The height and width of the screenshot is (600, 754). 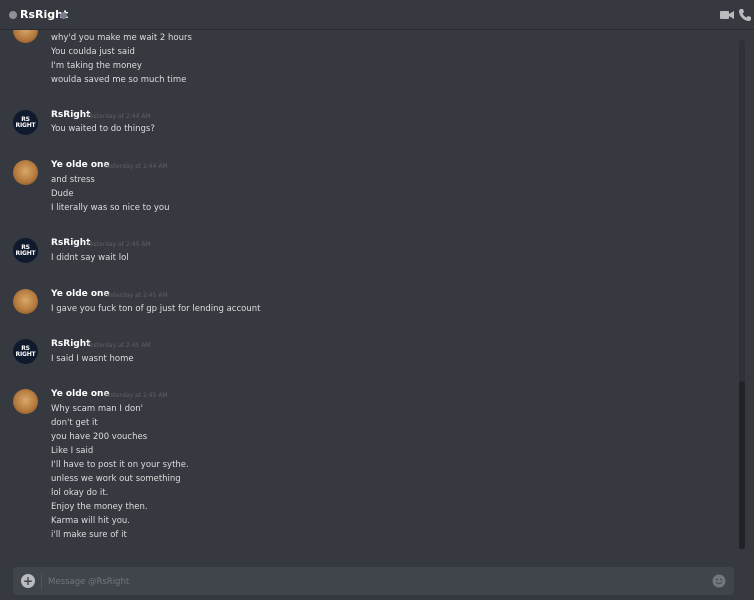 I want to click on status-dot-icon, so click(x=13, y=15).